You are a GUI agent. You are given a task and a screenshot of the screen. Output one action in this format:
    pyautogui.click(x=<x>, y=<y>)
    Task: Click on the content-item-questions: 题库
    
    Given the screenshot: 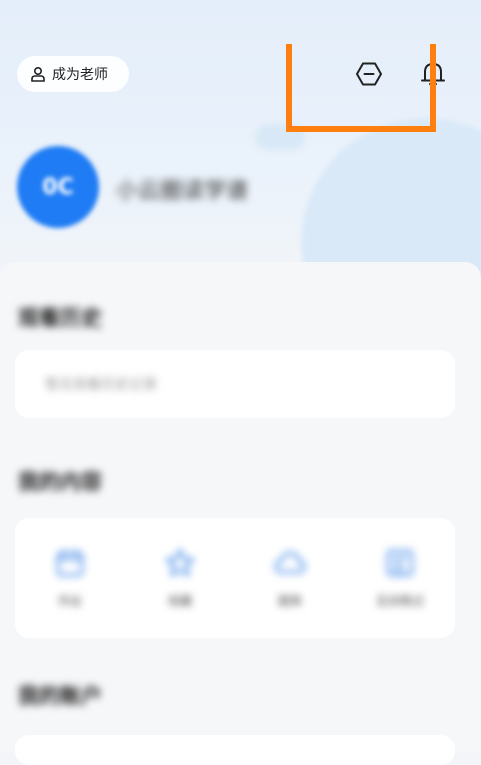 What is the action you would take?
    pyautogui.click(x=290, y=578)
    